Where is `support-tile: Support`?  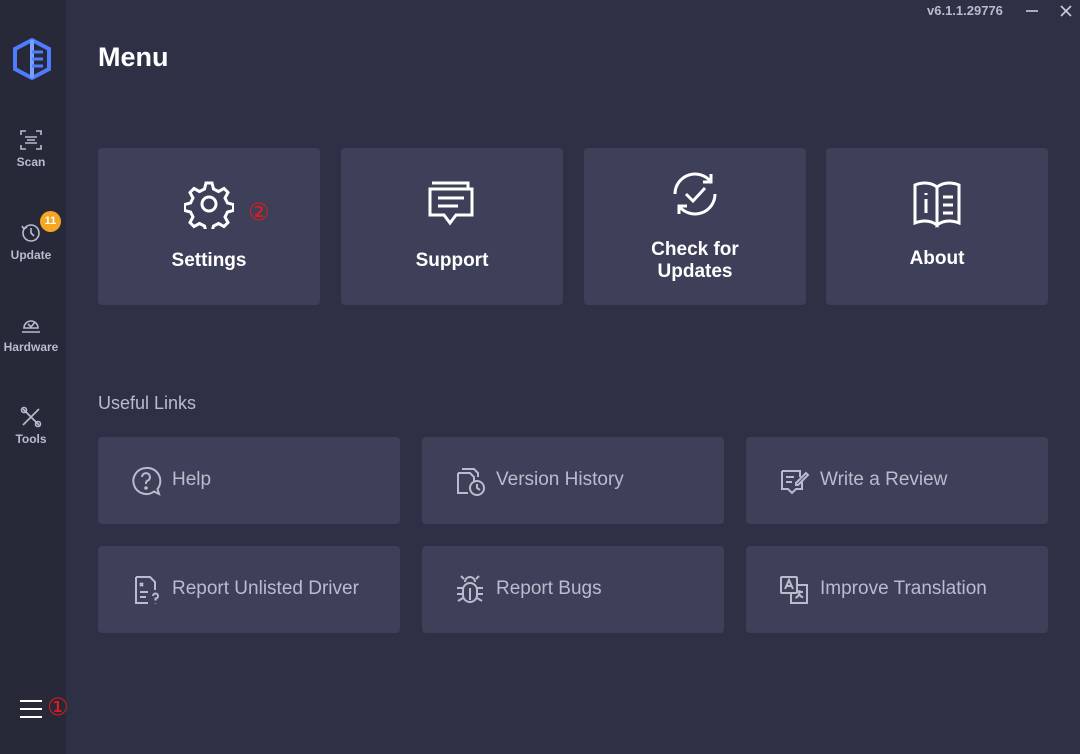
support-tile: Support is located at coordinates (452, 226).